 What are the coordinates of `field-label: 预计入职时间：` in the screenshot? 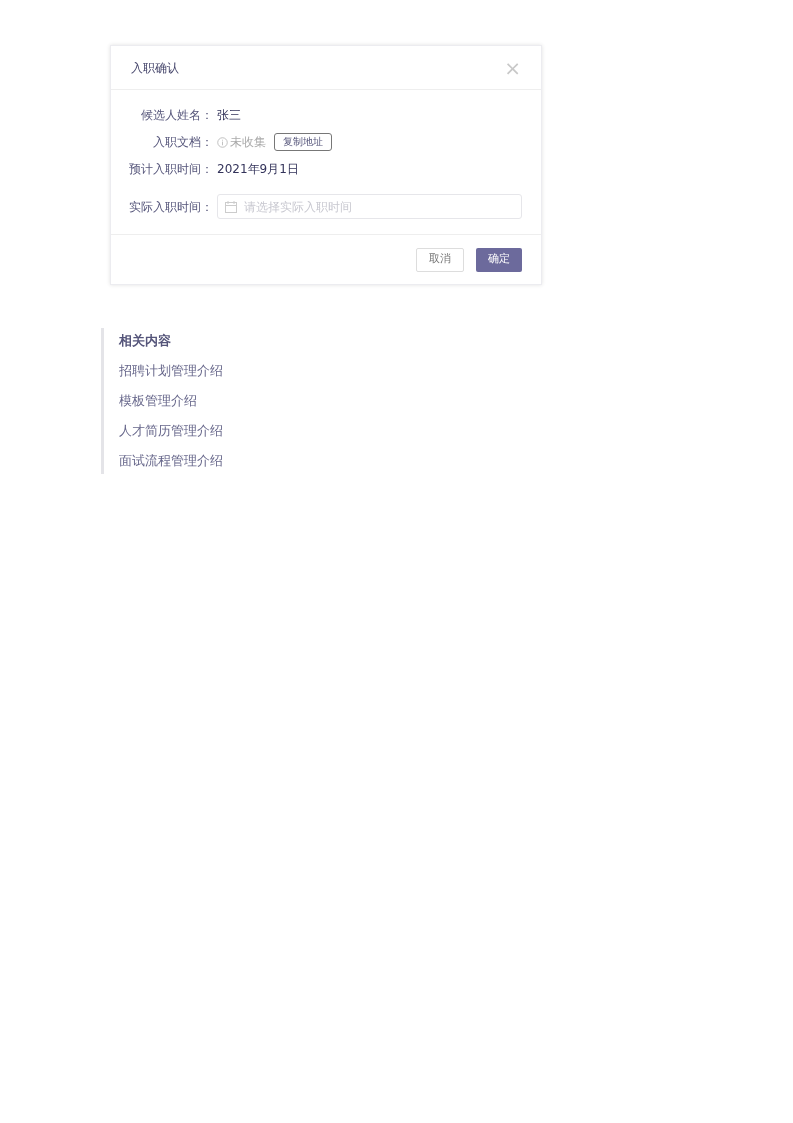 It's located at (170, 169).